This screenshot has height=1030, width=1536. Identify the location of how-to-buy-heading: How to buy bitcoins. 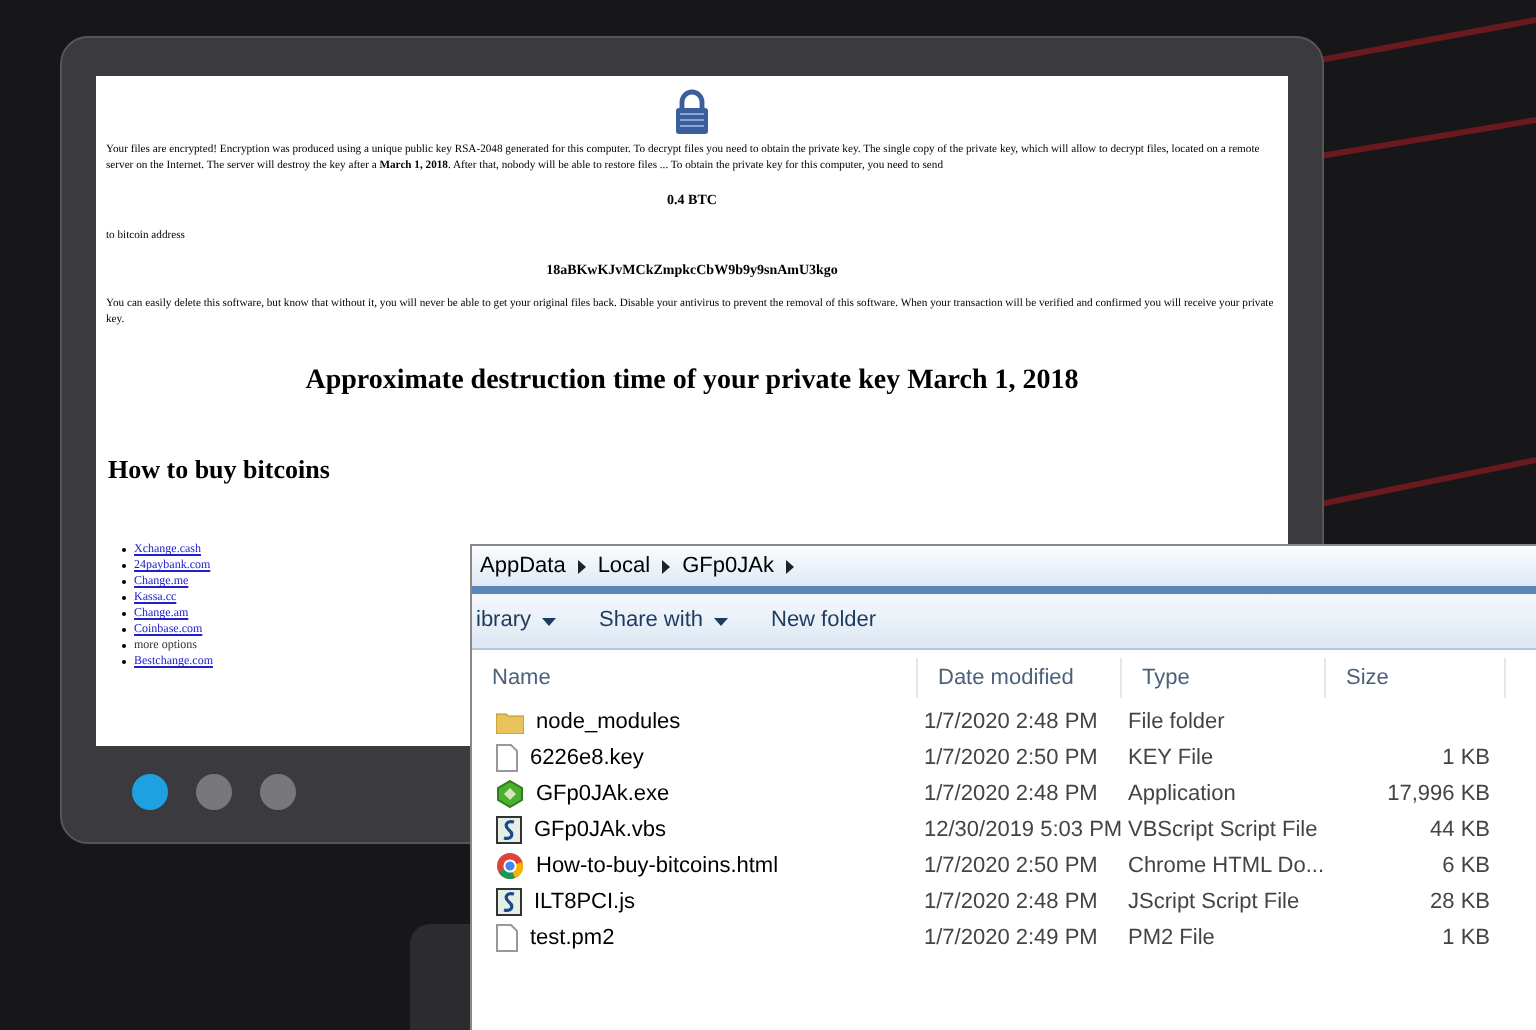
(220, 470).